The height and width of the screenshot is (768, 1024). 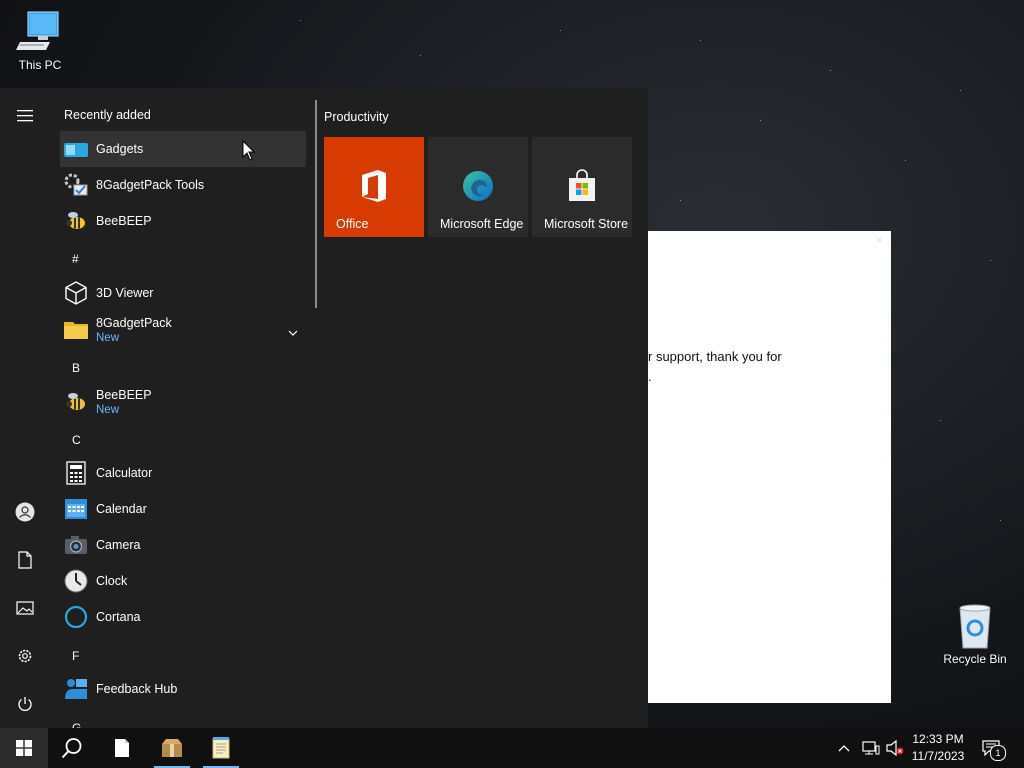 I want to click on background-window: × r support, thank you for ., so click(x=769, y=467).